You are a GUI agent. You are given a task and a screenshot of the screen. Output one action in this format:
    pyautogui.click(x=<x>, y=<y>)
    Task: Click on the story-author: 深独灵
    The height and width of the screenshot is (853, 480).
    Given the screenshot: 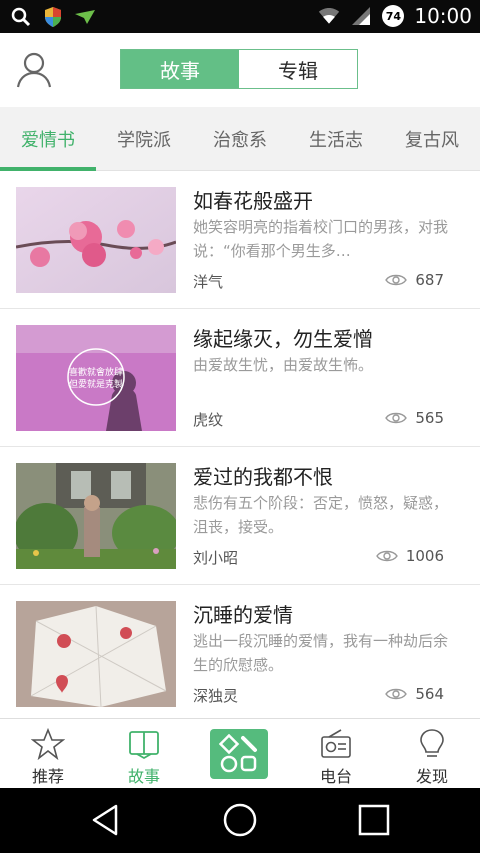 What is the action you would take?
    pyautogui.click(x=216, y=696)
    